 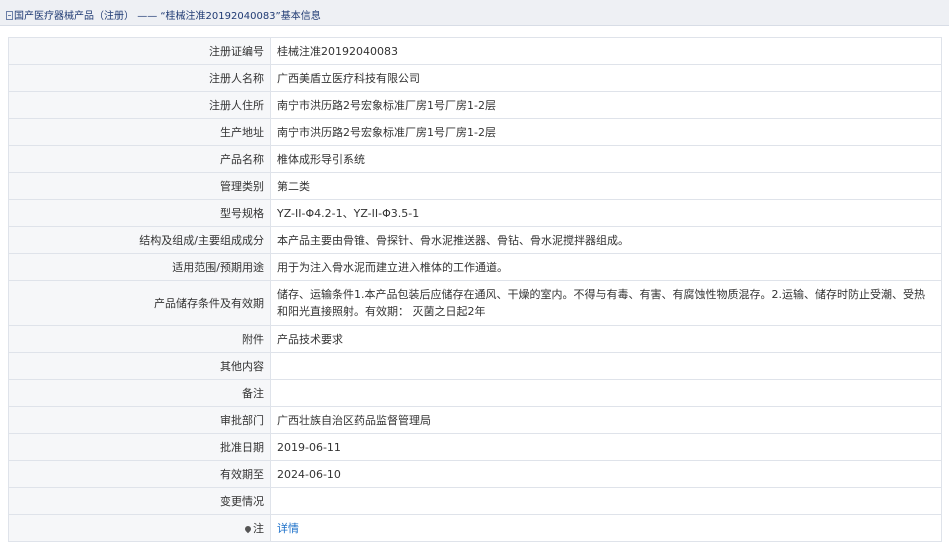 I want to click on field-label: 注册证编号, so click(x=139, y=51).